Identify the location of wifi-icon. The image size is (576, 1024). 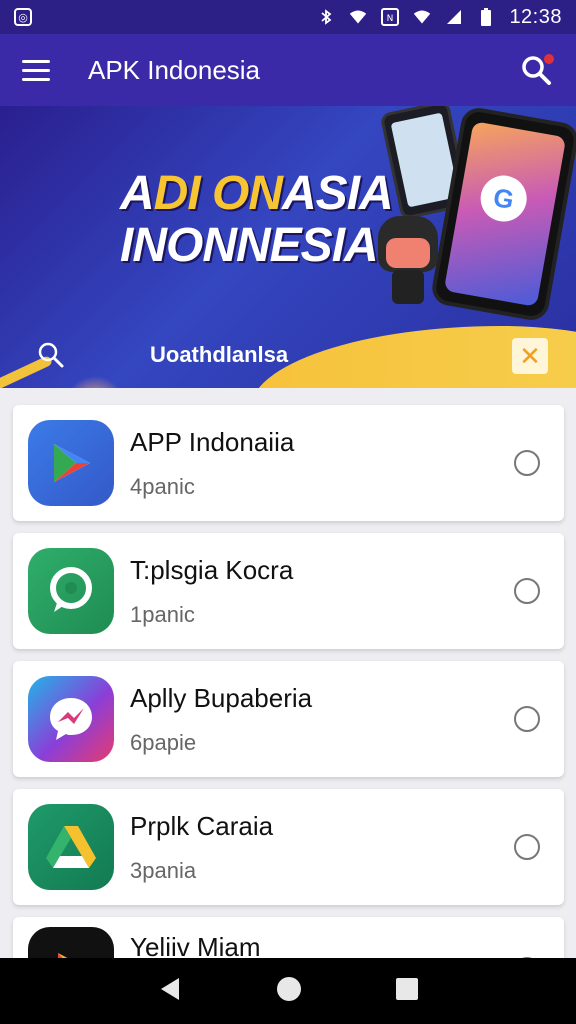
(358, 17).